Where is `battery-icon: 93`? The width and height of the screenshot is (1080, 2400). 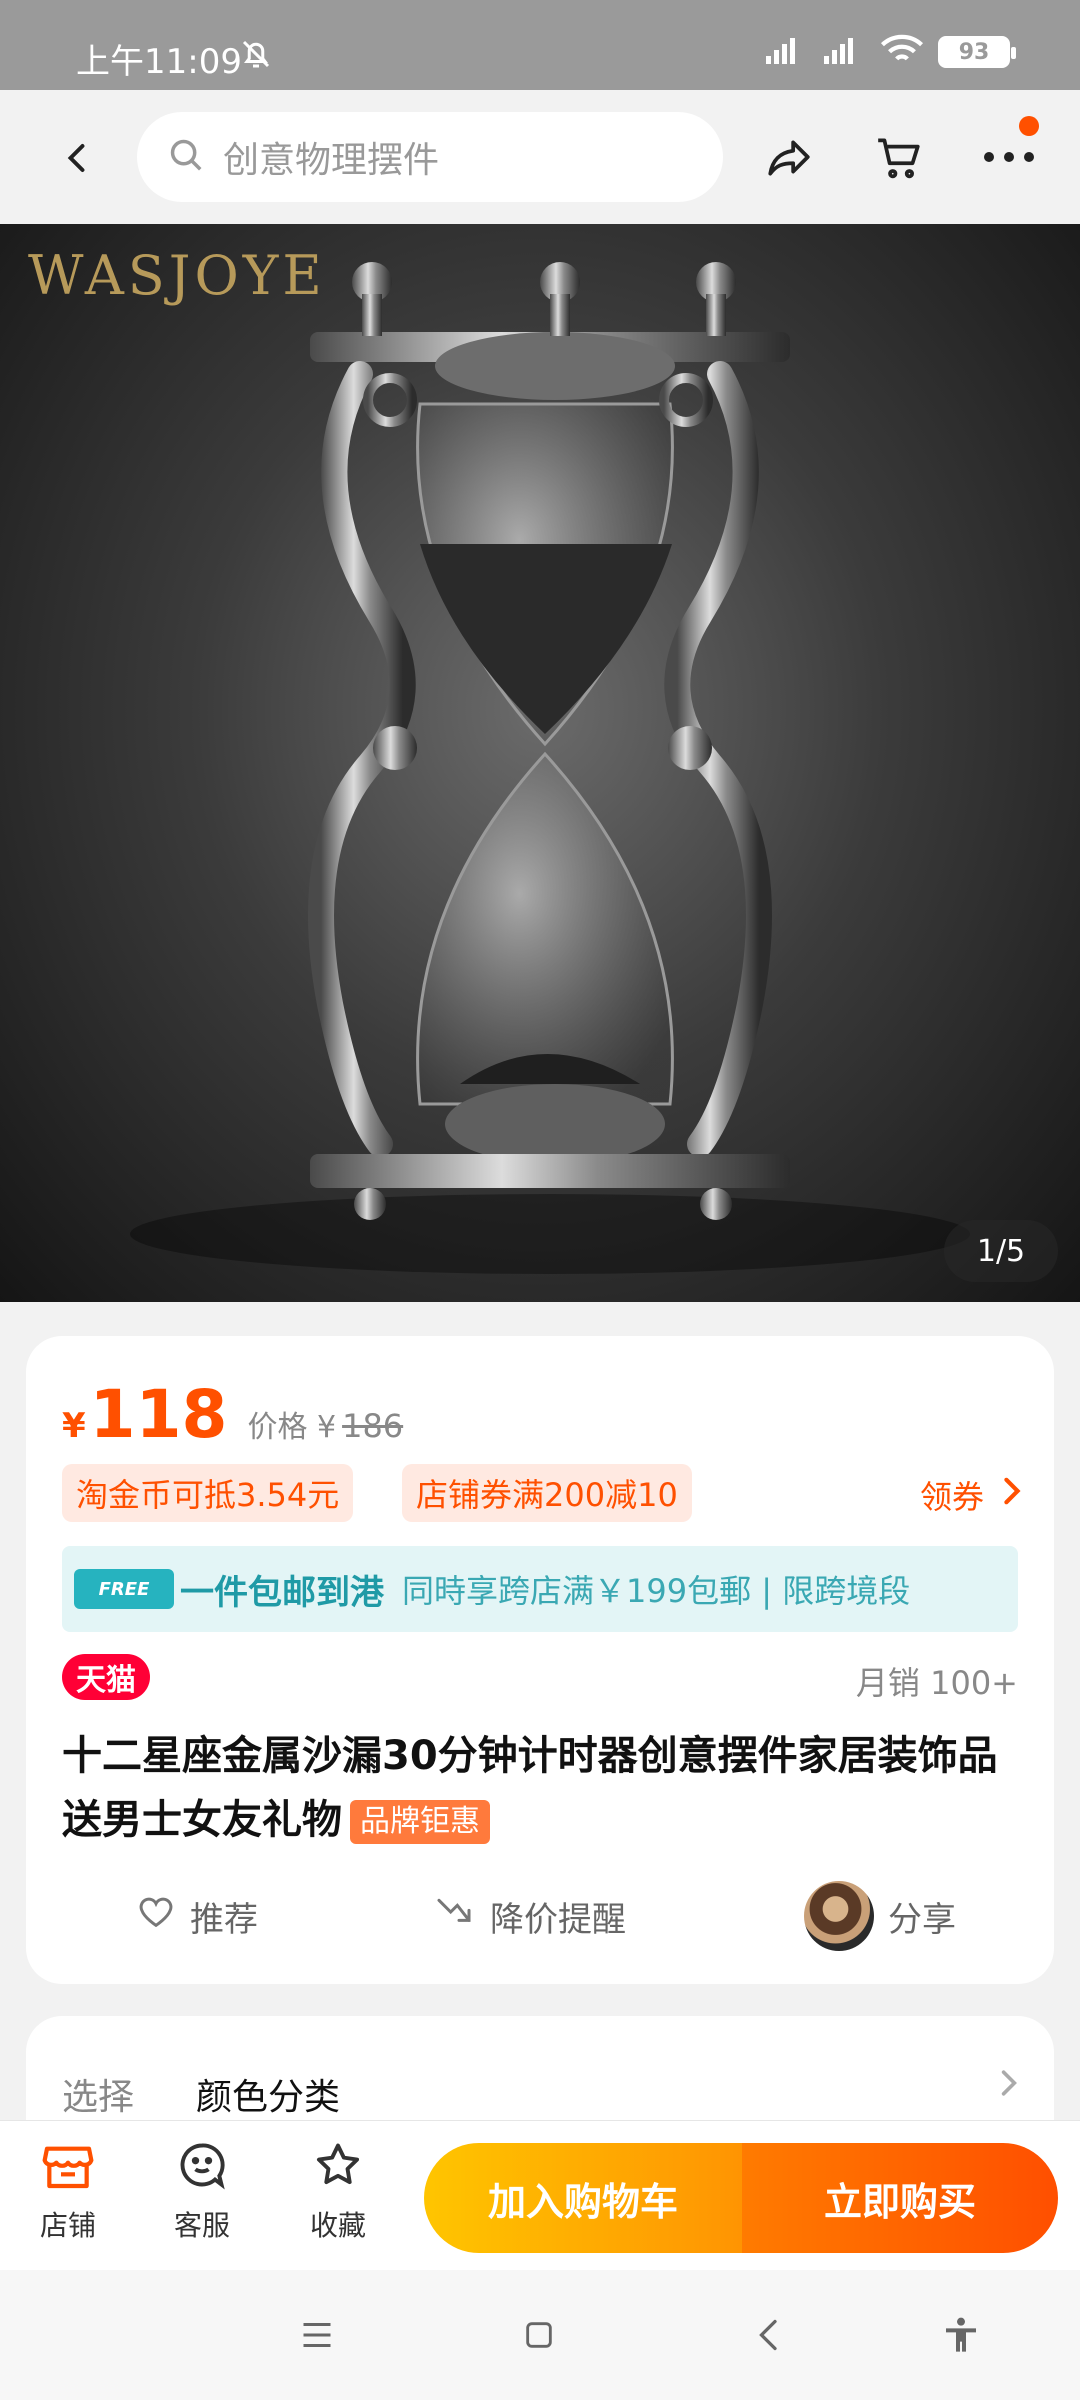 battery-icon: 93 is located at coordinates (977, 52).